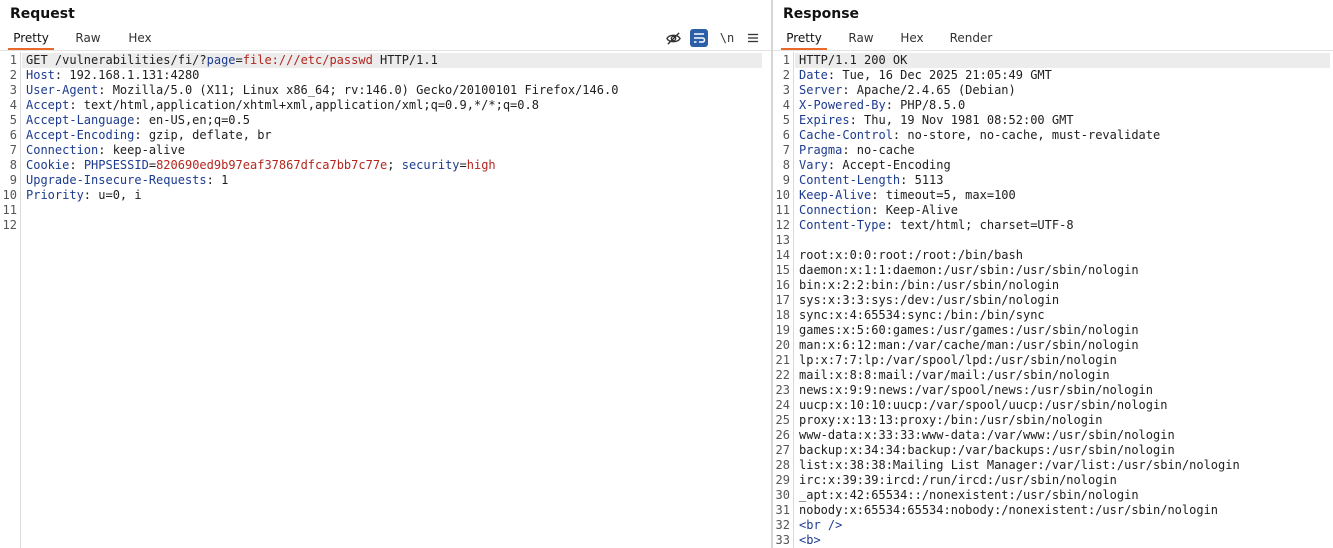 The height and width of the screenshot is (548, 1333). I want to click on token-text: sync:x:4:65534:sync:/bin:/bin/sync, so click(922, 315).